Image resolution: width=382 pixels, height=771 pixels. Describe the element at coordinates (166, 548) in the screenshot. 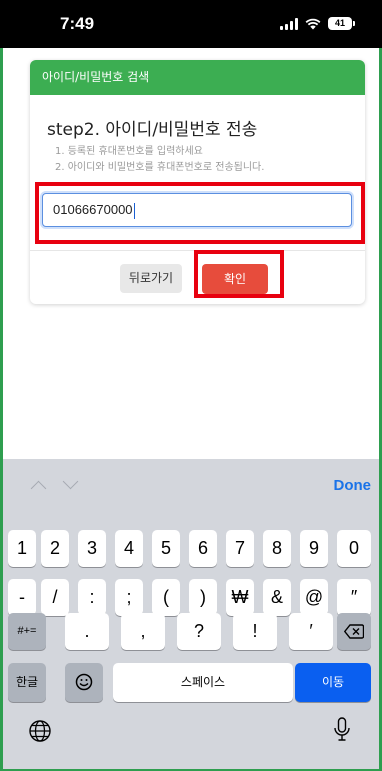

I see `key: 5` at that location.